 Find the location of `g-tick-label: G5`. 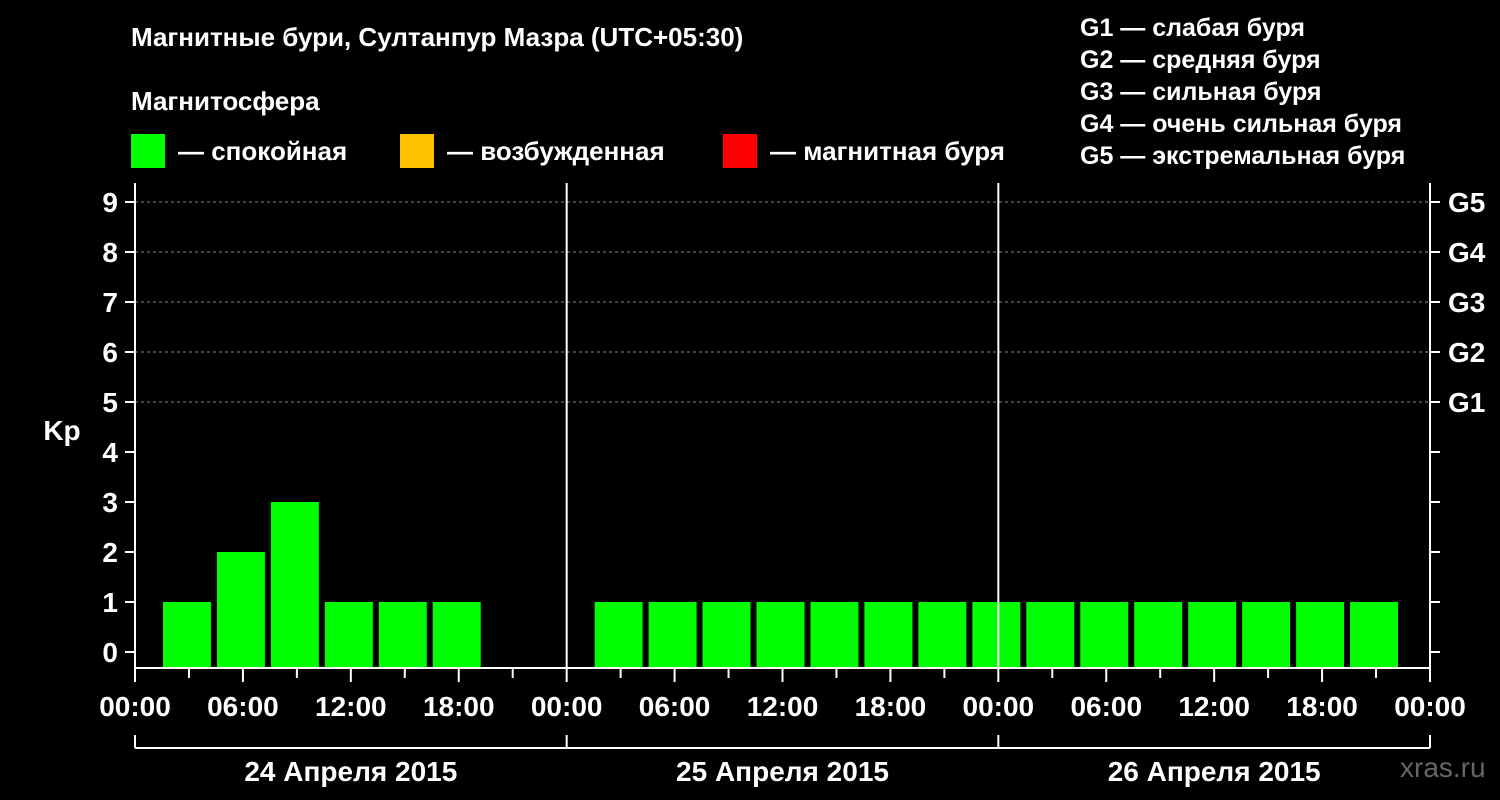

g-tick-label: G5 is located at coordinates (1466, 202).